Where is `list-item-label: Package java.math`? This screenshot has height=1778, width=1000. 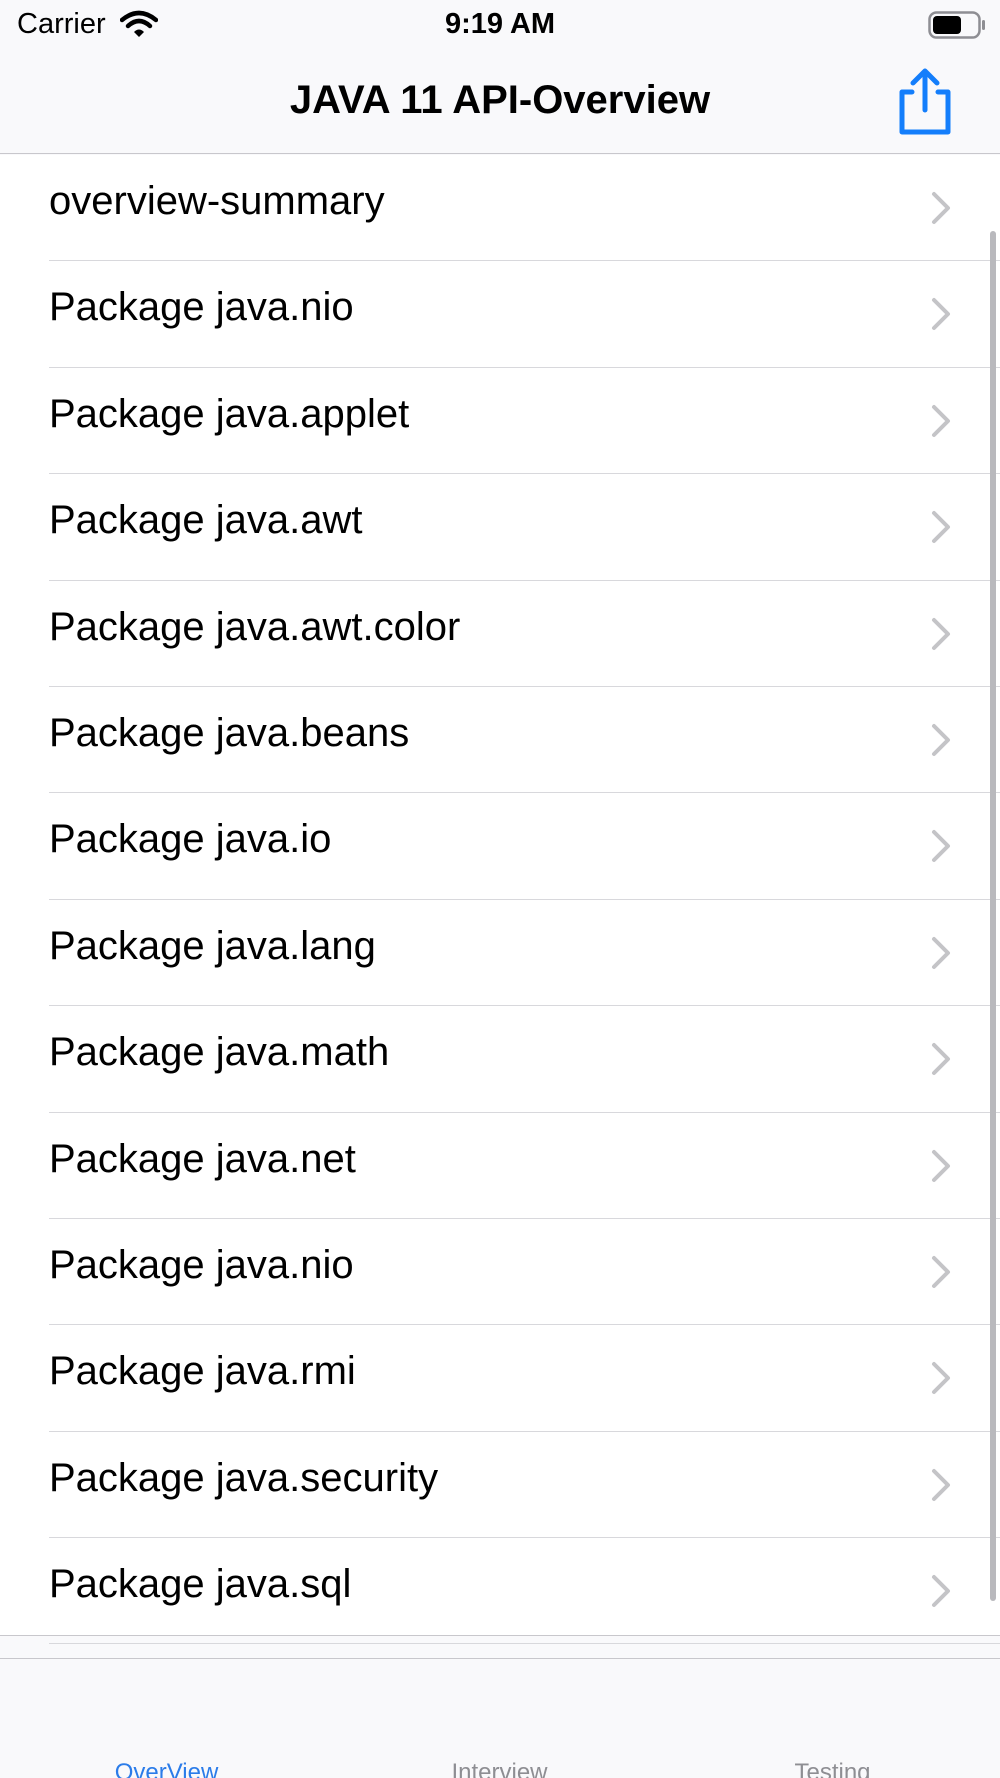 list-item-label: Package java.math is located at coordinates (219, 1052).